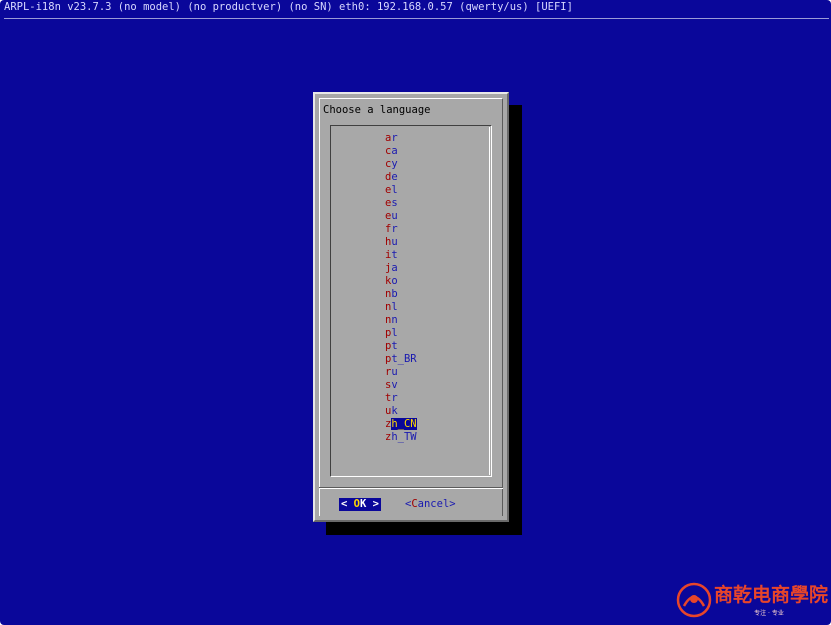 The image size is (831, 625). I want to click on cancel-button: <Cancel>, so click(430, 504).